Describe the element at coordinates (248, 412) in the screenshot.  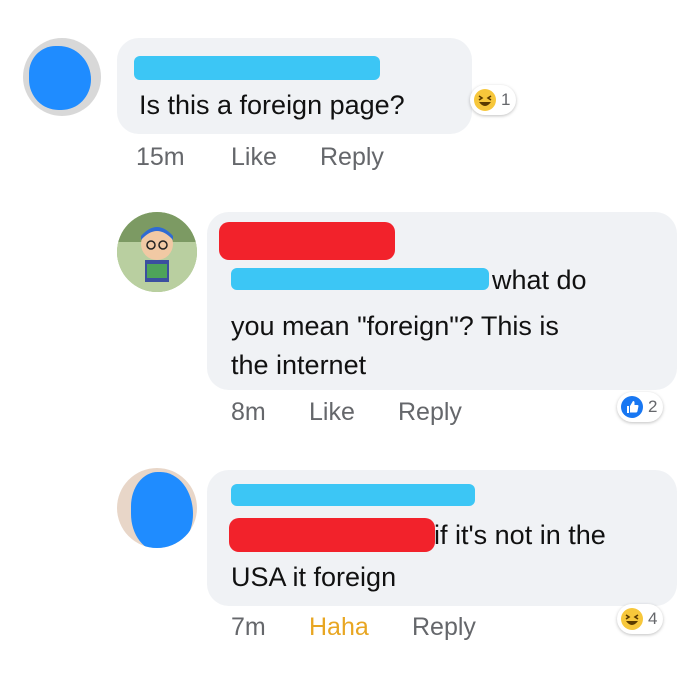
I see `timestamp: 8m` at that location.